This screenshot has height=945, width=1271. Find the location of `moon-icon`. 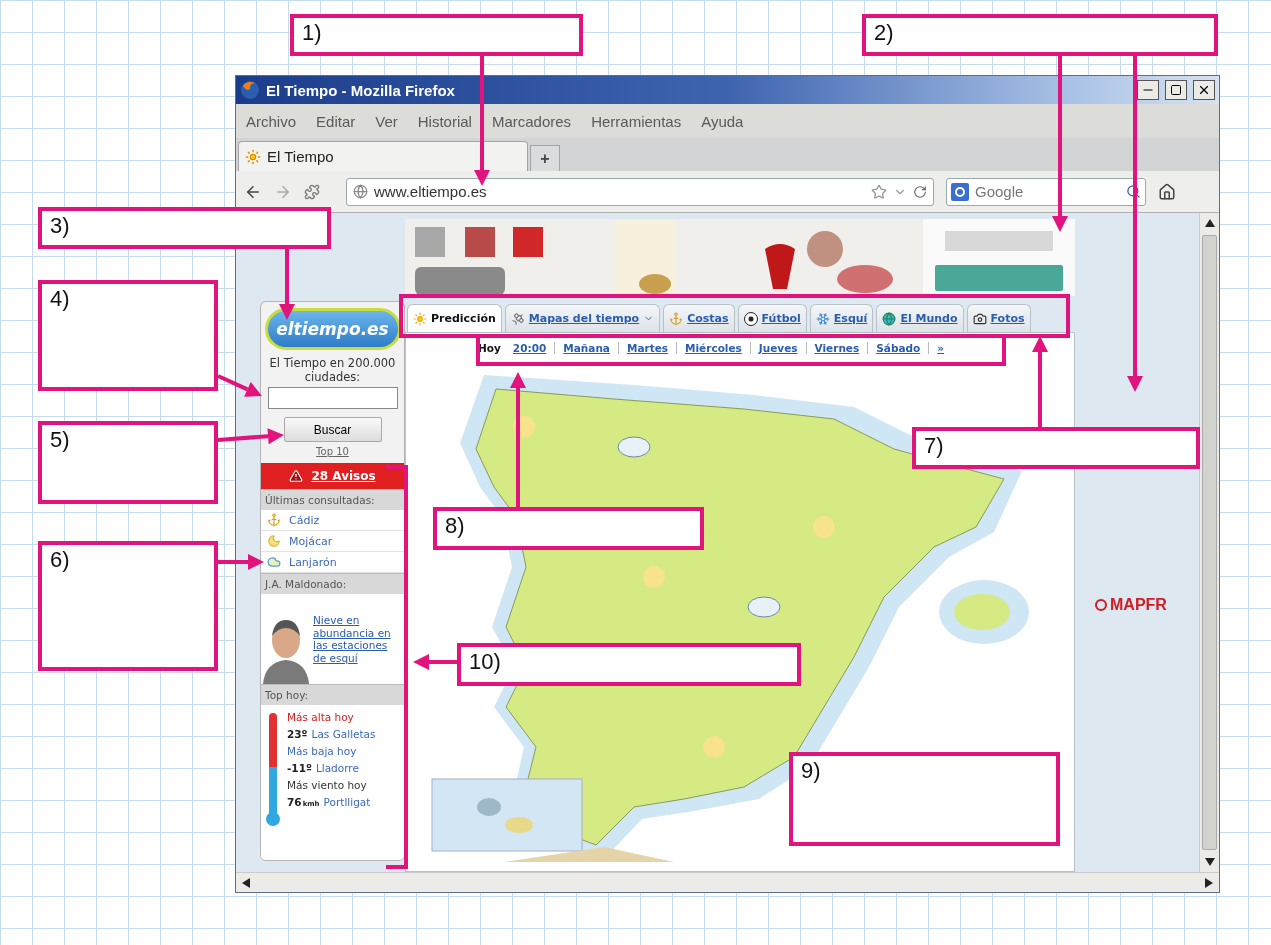

moon-icon is located at coordinates (274, 541).